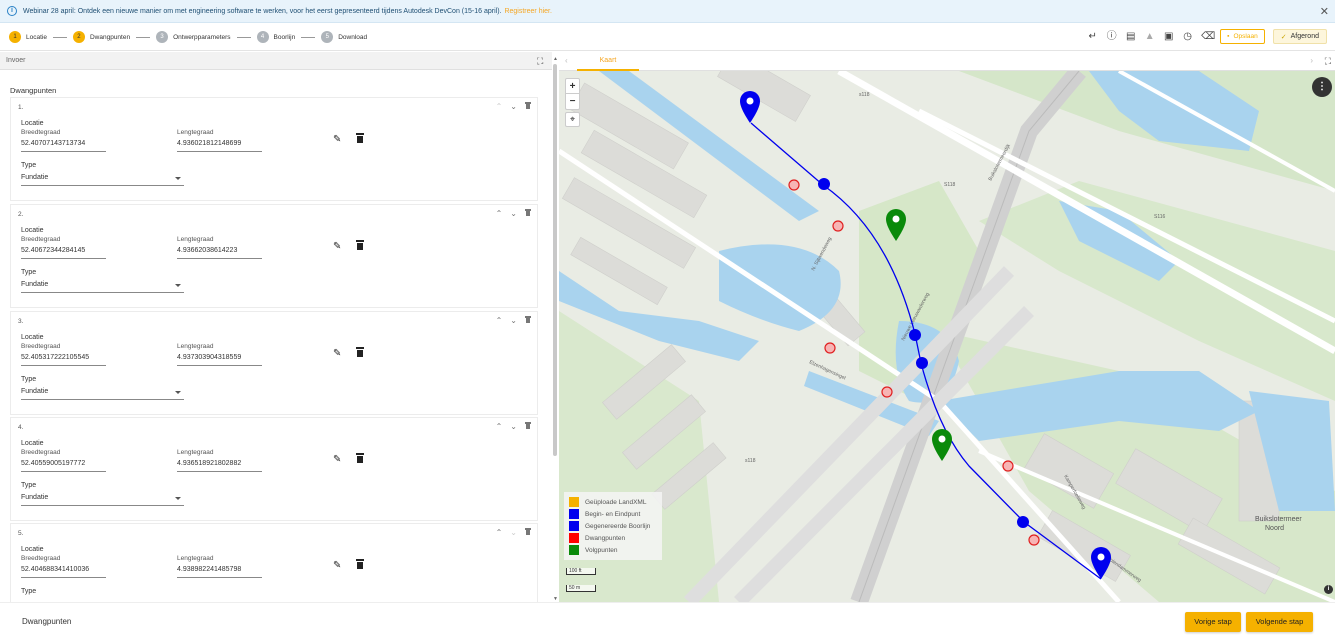  Describe the element at coordinates (667, 619) in the screenshot. I see `footer-bar: Dwangpunten Vorige stap Volgende stap` at that location.